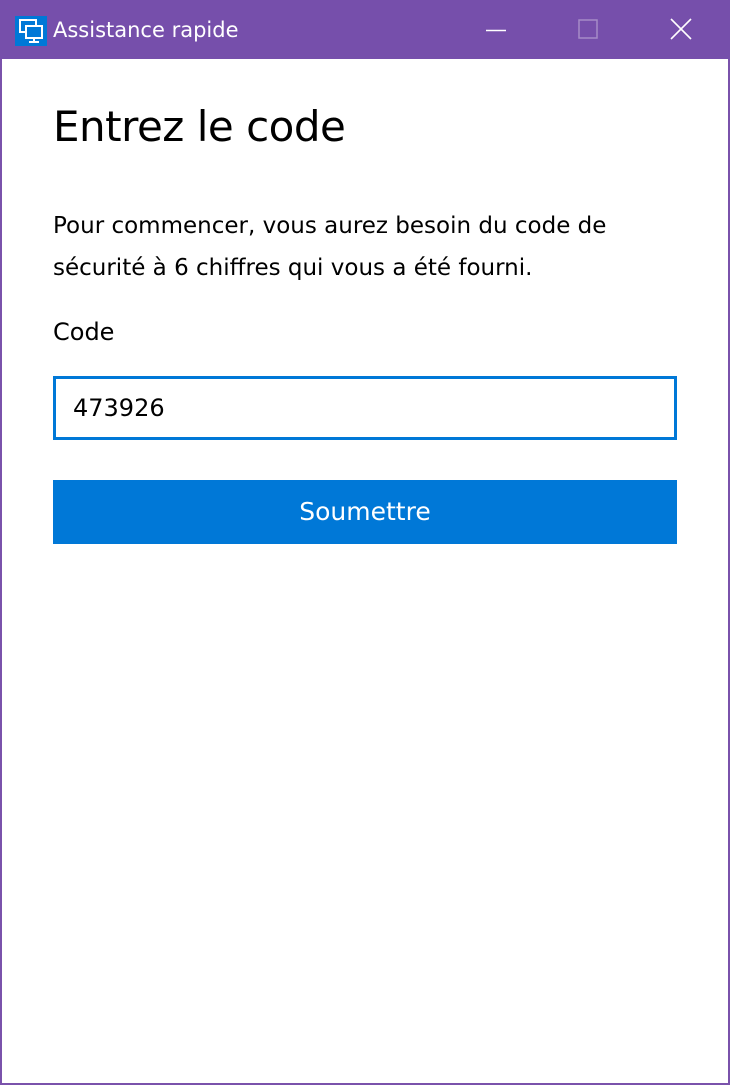 Image resolution: width=730 pixels, height=1085 pixels. Describe the element at coordinates (84, 332) in the screenshot. I see `code-label: Code` at that location.